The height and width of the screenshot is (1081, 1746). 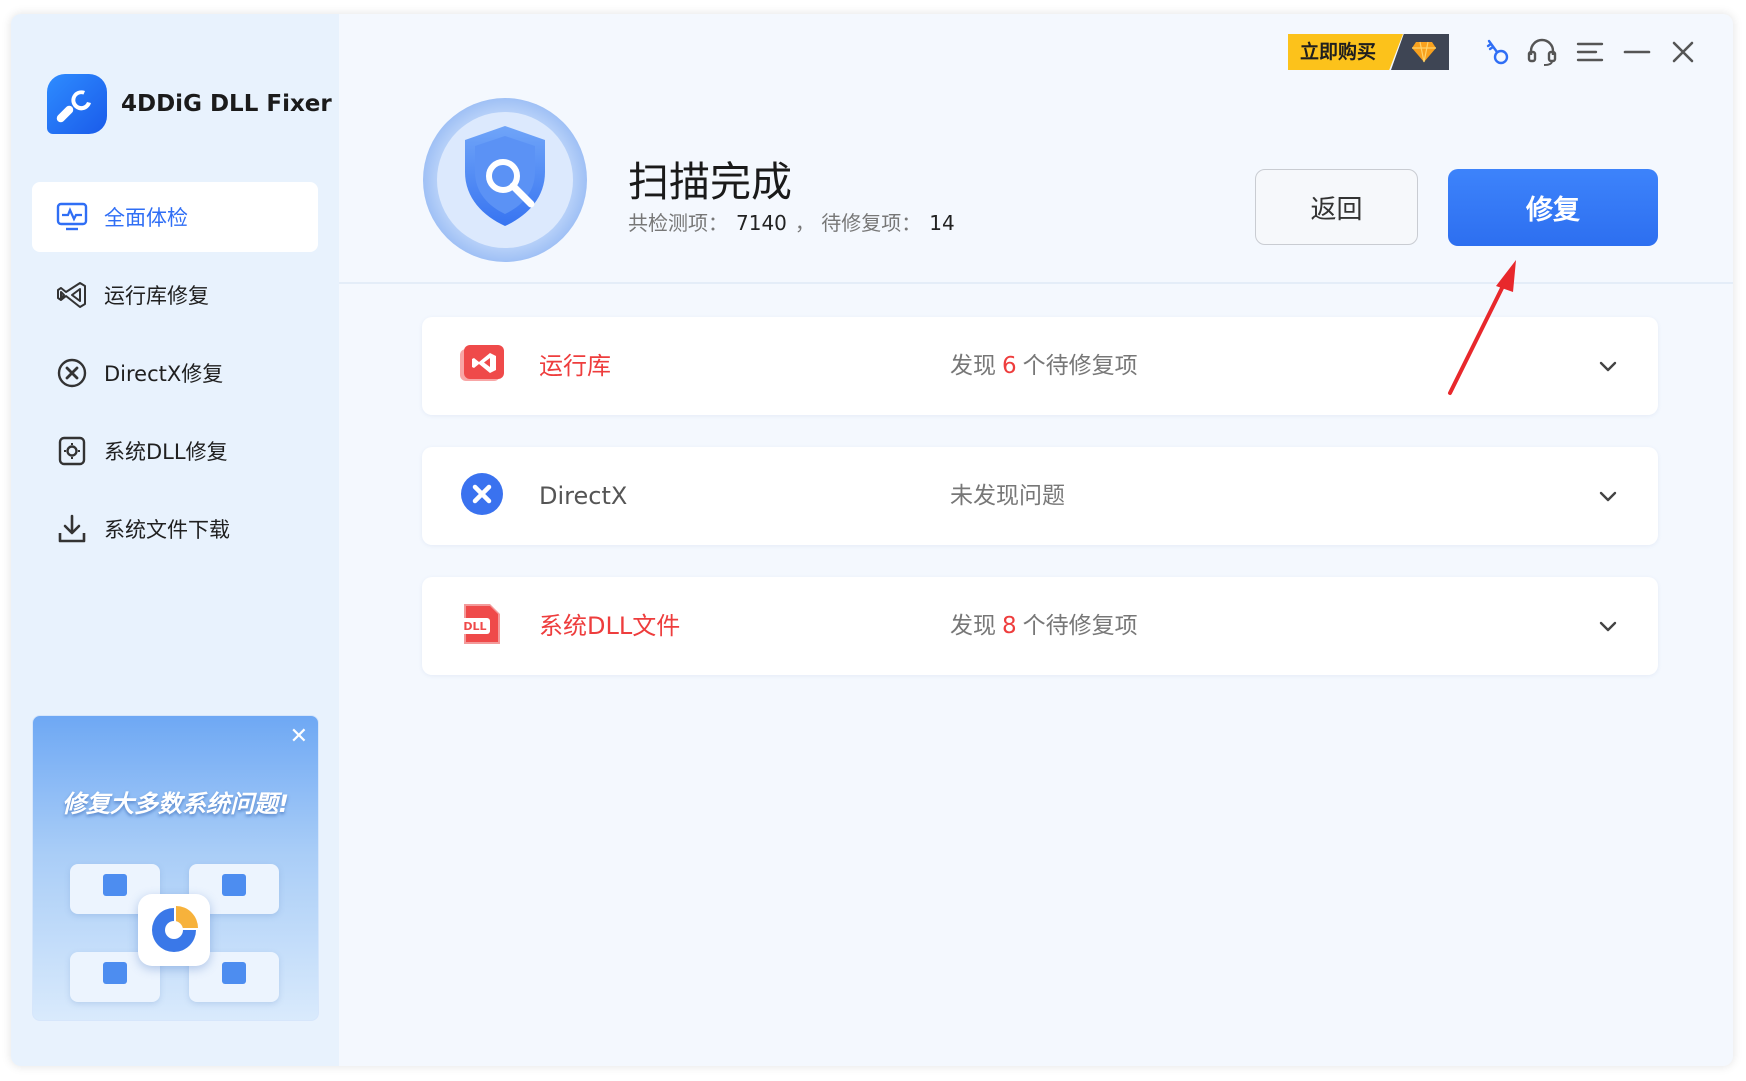 What do you see at coordinates (761, 223) in the screenshot?
I see `checked-count: 7140` at bounding box center [761, 223].